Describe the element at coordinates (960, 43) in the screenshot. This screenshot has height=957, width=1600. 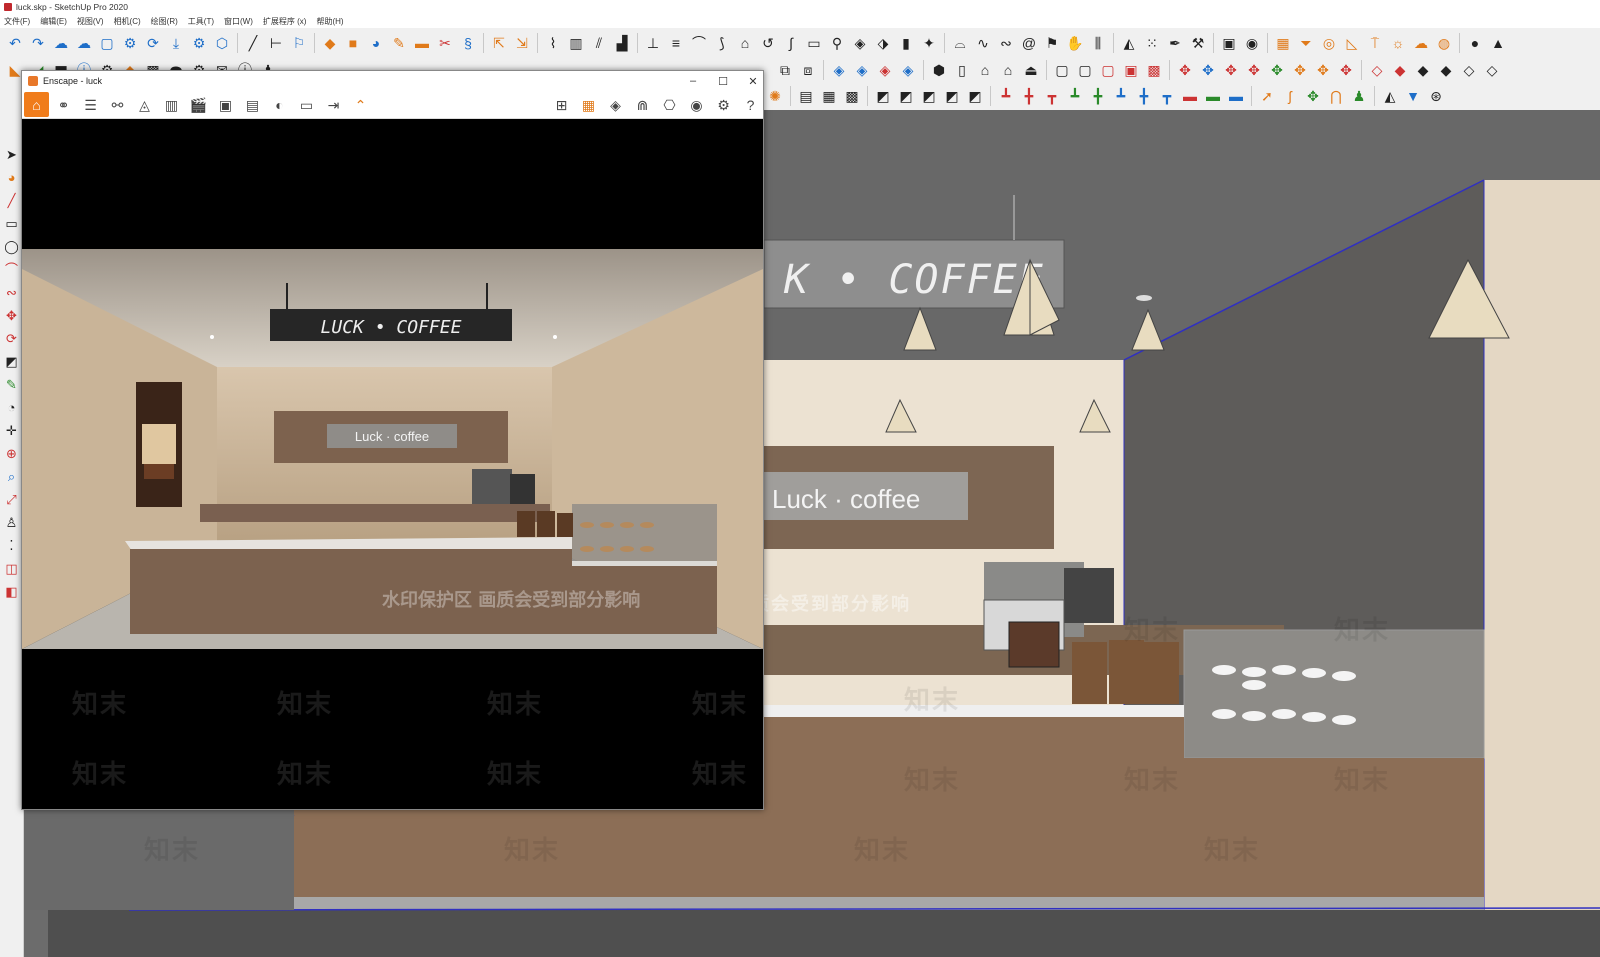
I see `arc-icon: ⌓` at that location.